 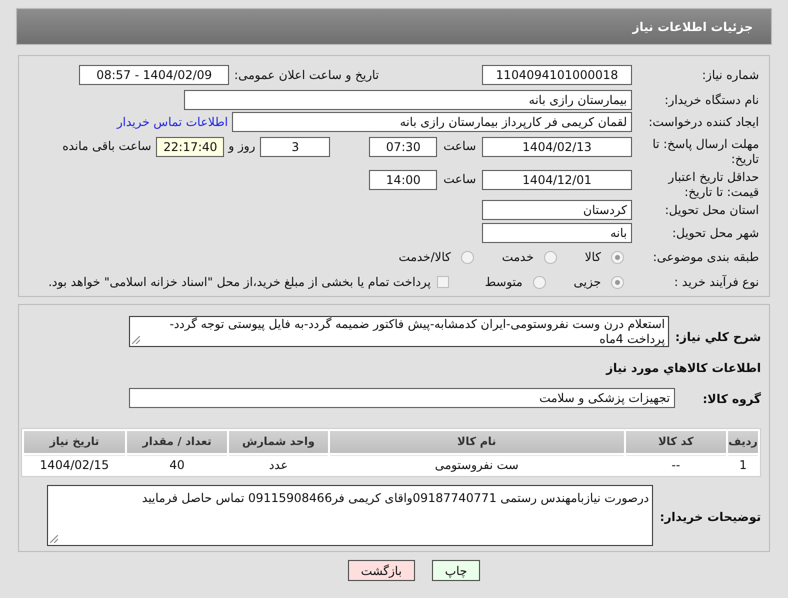 I want to click on column-header: تاریخ نیاز, so click(x=74, y=442).